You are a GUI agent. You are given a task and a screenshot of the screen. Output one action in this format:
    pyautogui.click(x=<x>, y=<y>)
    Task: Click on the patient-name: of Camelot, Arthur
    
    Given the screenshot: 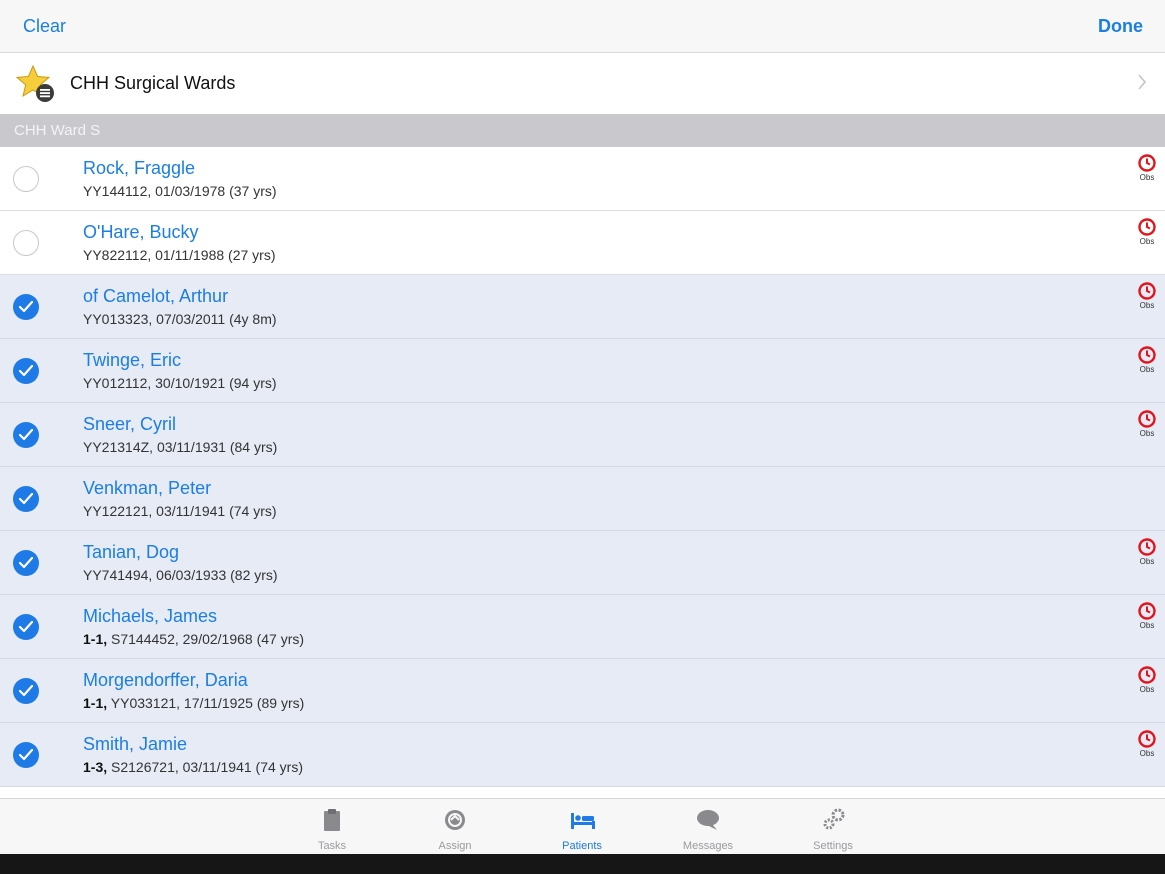 What is the action you would take?
    pyautogui.click(x=156, y=296)
    